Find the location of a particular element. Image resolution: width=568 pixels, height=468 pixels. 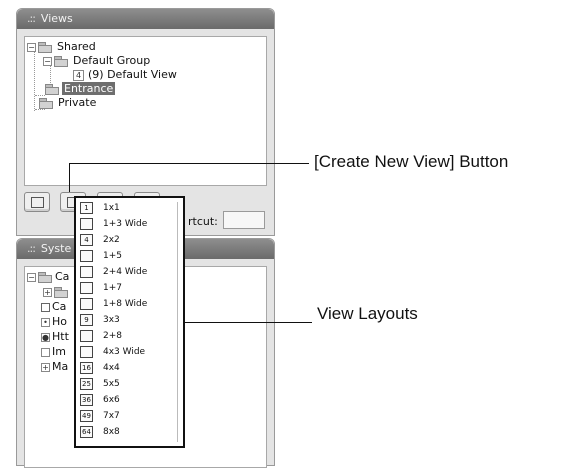

html-icon: ● is located at coordinates (45, 337).